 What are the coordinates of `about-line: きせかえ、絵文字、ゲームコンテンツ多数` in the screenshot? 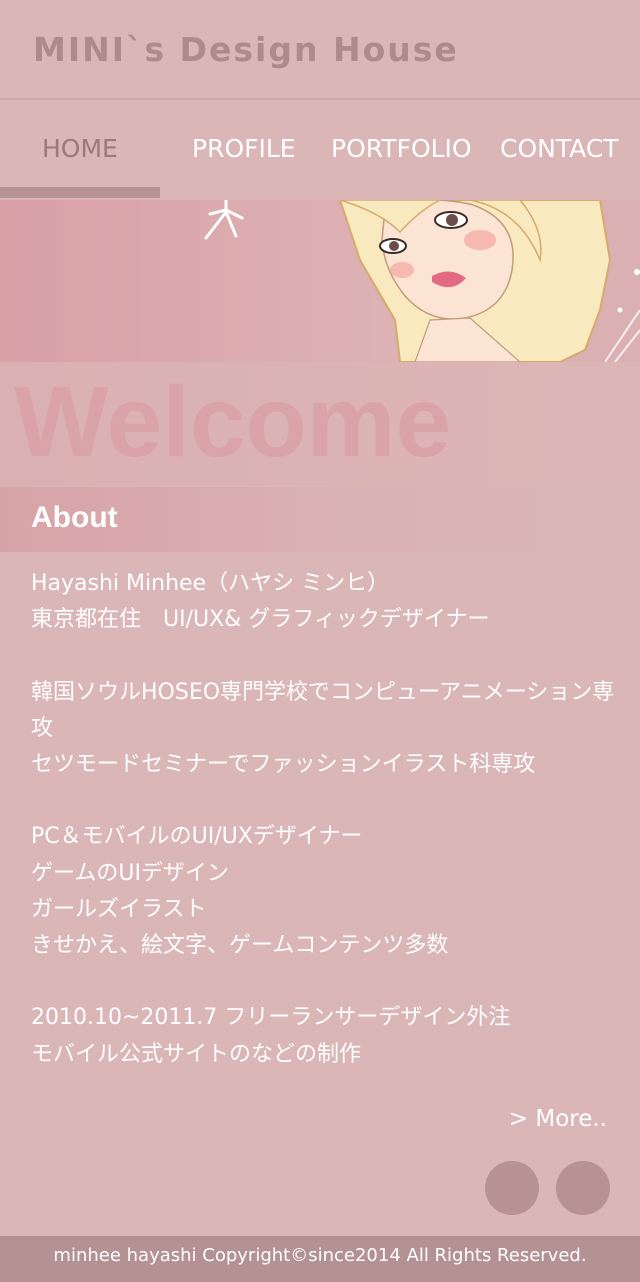 It's located at (240, 945).